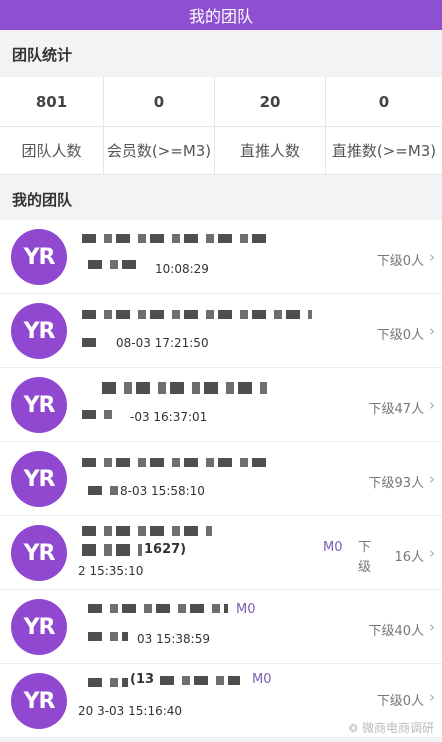 This screenshot has width=442, height=742. What do you see at coordinates (270, 102) in the screenshot?
I see `direct-count-value: 20` at bounding box center [270, 102].